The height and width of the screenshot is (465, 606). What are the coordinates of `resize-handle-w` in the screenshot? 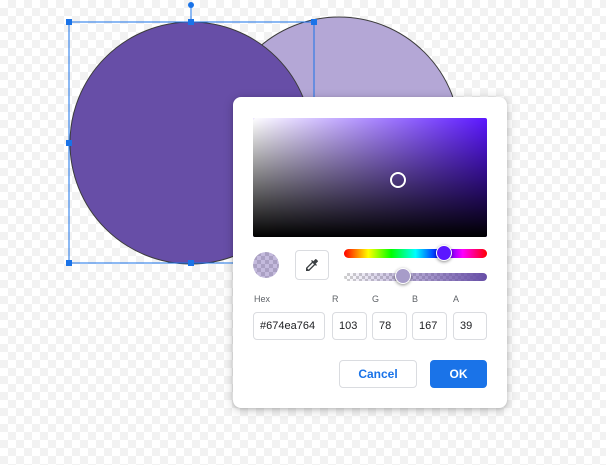 It's located at (69, 143).